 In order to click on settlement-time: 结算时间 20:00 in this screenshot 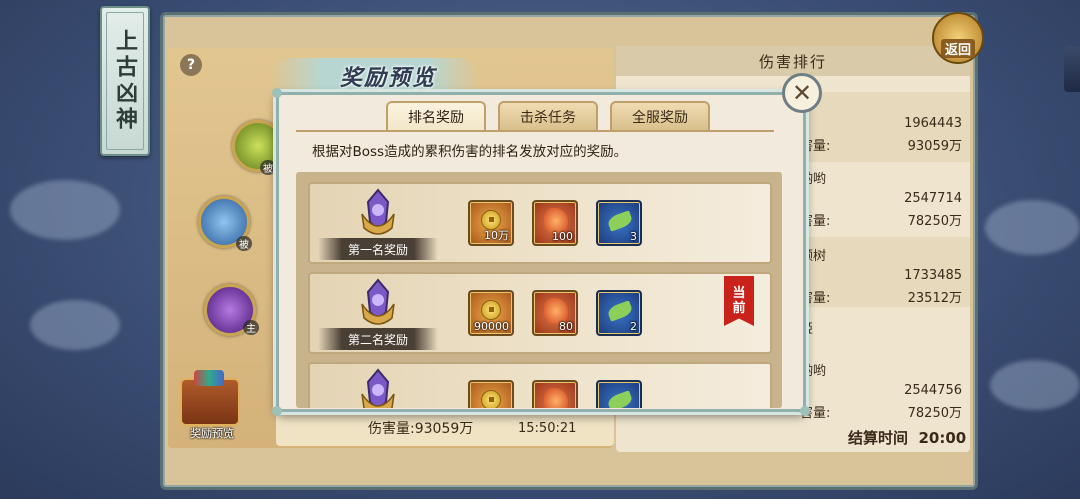, I will do `click(907, 437)`.